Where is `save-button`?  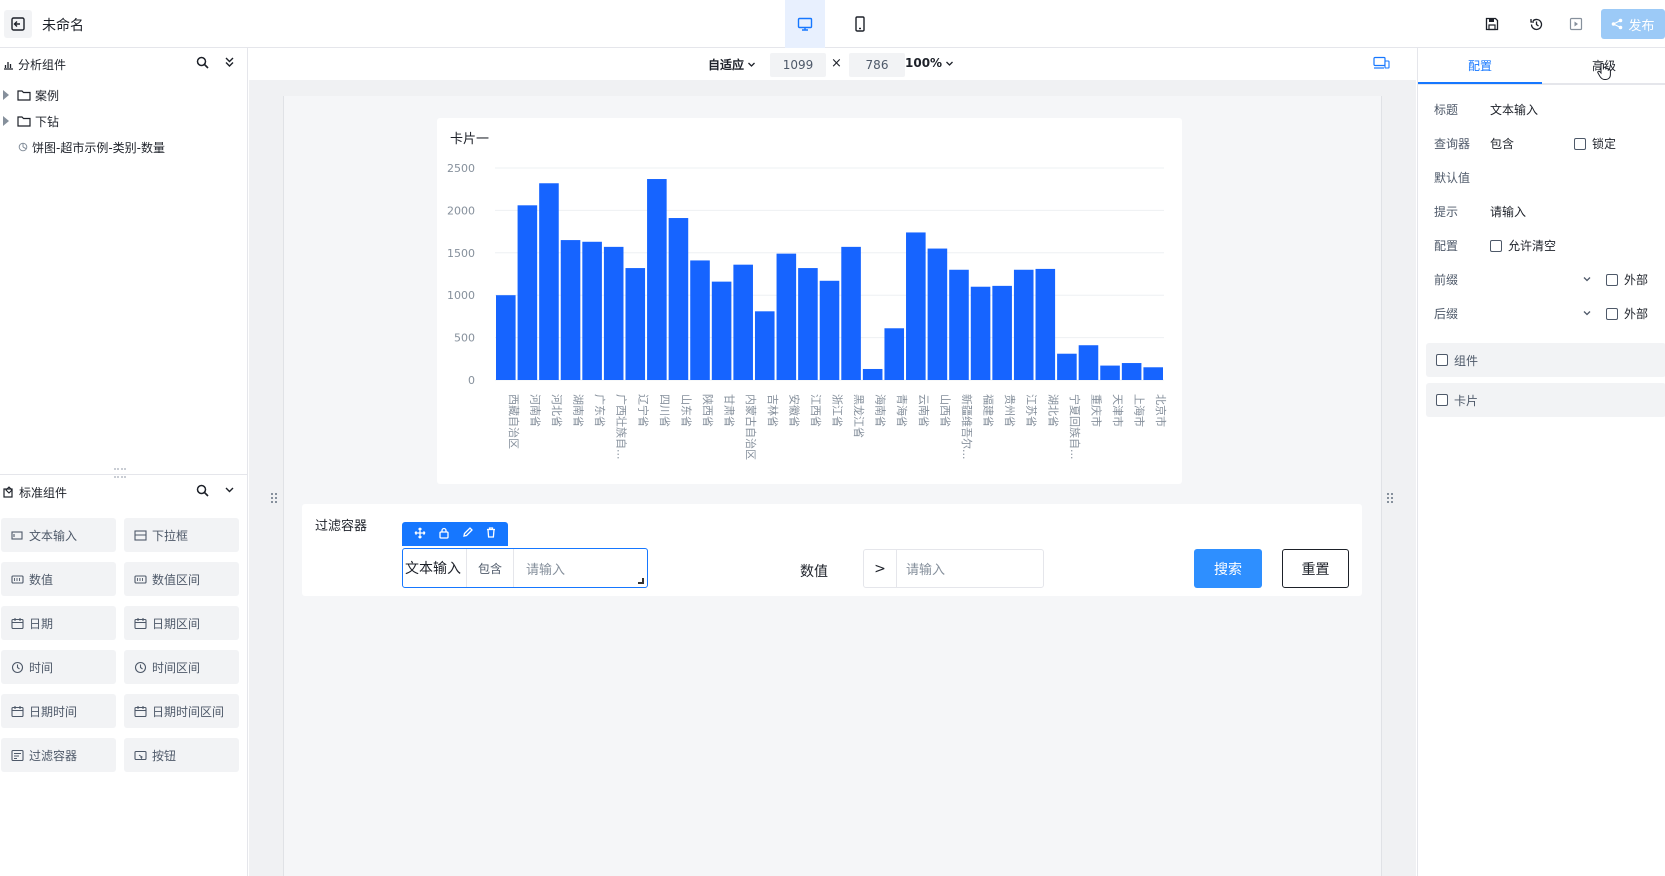 save-button is located at coordinates (1492, 24).